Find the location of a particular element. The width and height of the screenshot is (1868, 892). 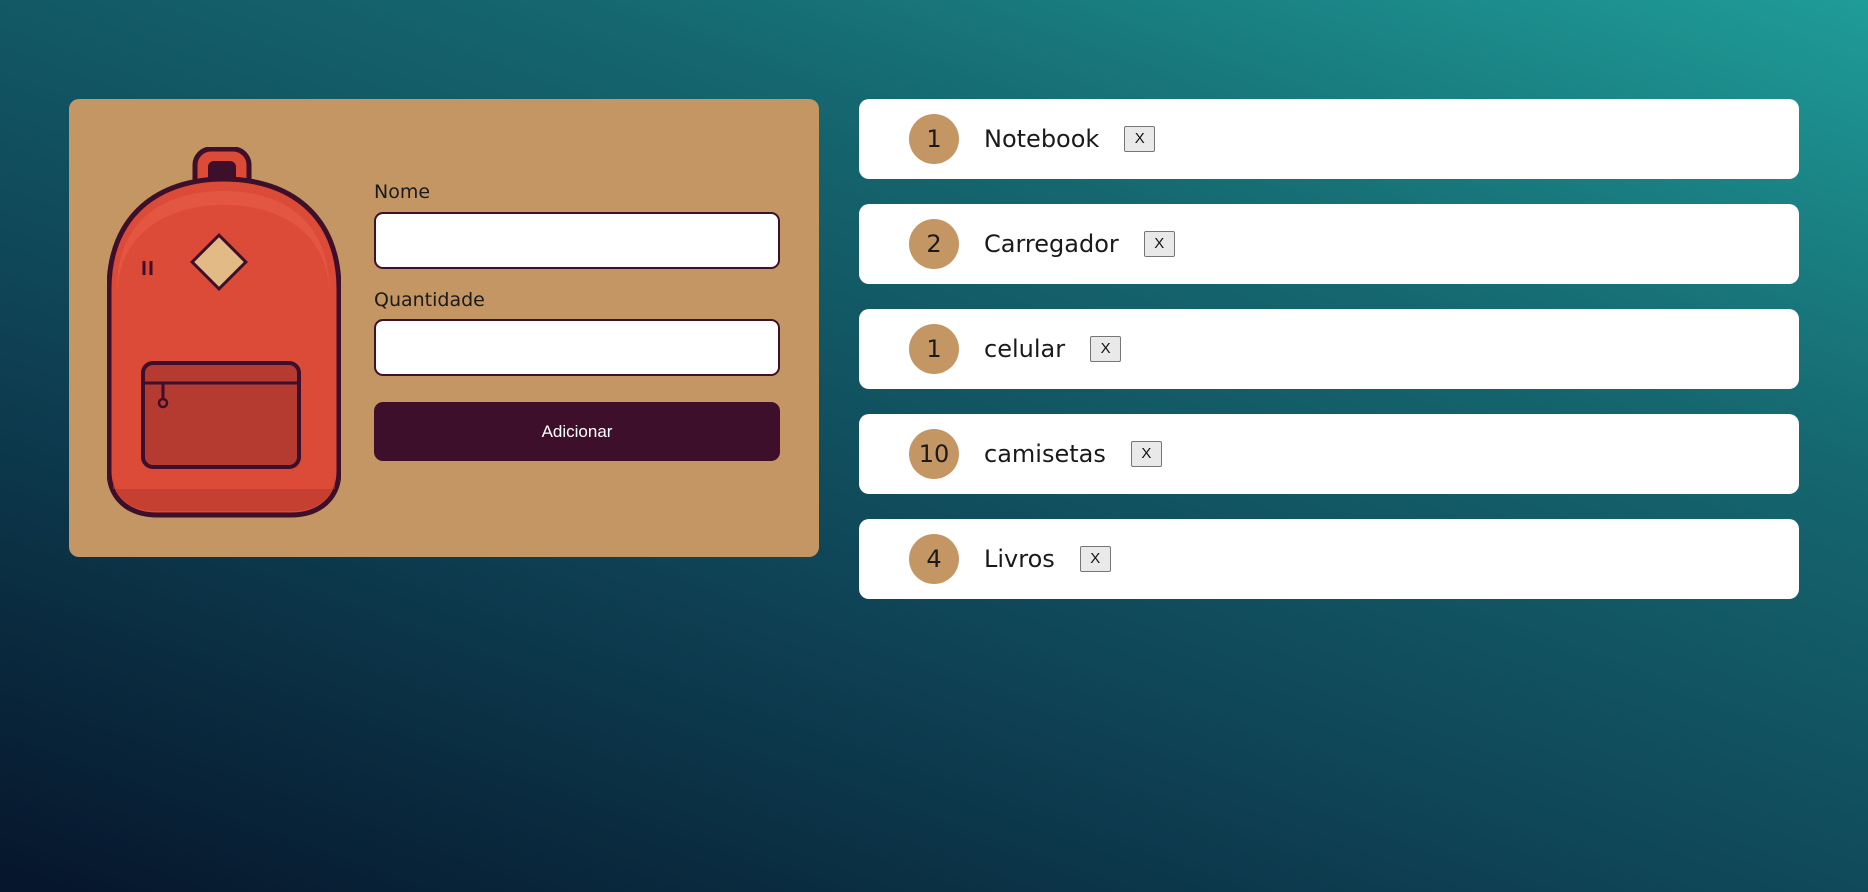

add-button: Adicionar is located at coordinates (577, 431).